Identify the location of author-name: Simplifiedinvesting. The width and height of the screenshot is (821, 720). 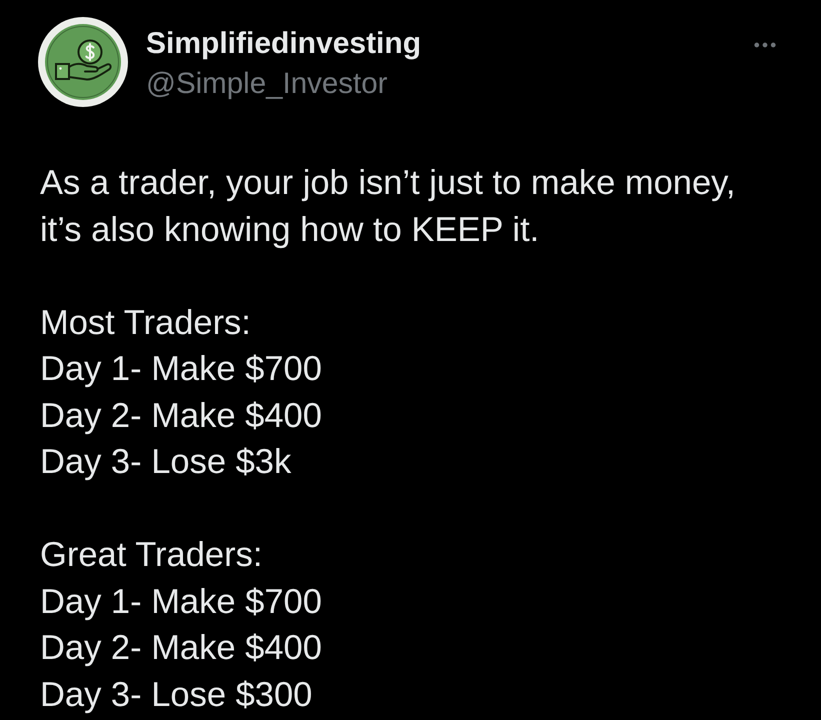
(284, 44).